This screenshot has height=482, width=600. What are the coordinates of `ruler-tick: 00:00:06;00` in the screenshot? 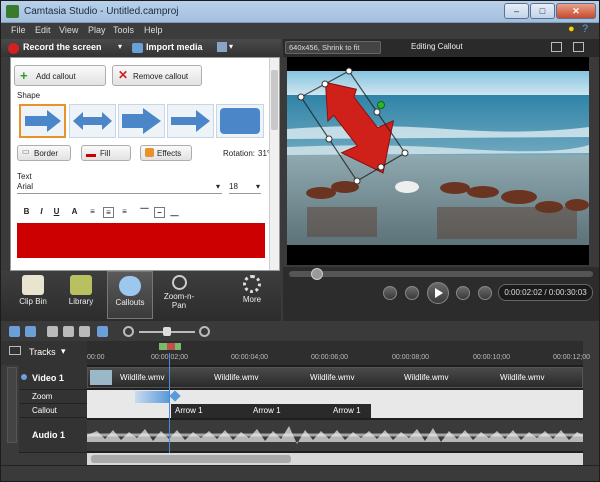 It's located at (329, 357).